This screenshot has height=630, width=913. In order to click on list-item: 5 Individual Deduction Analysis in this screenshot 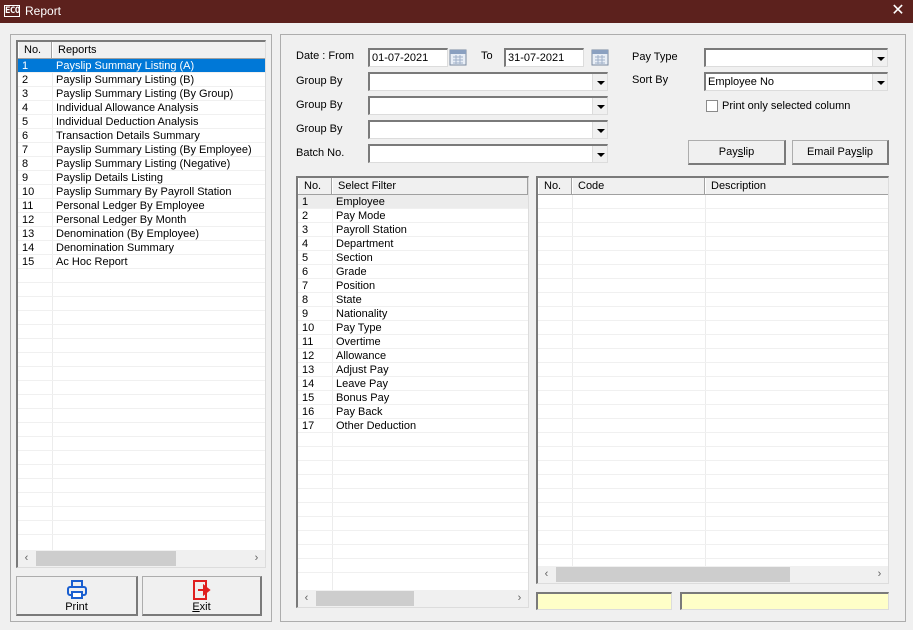, I will do `click(141, 122)`.